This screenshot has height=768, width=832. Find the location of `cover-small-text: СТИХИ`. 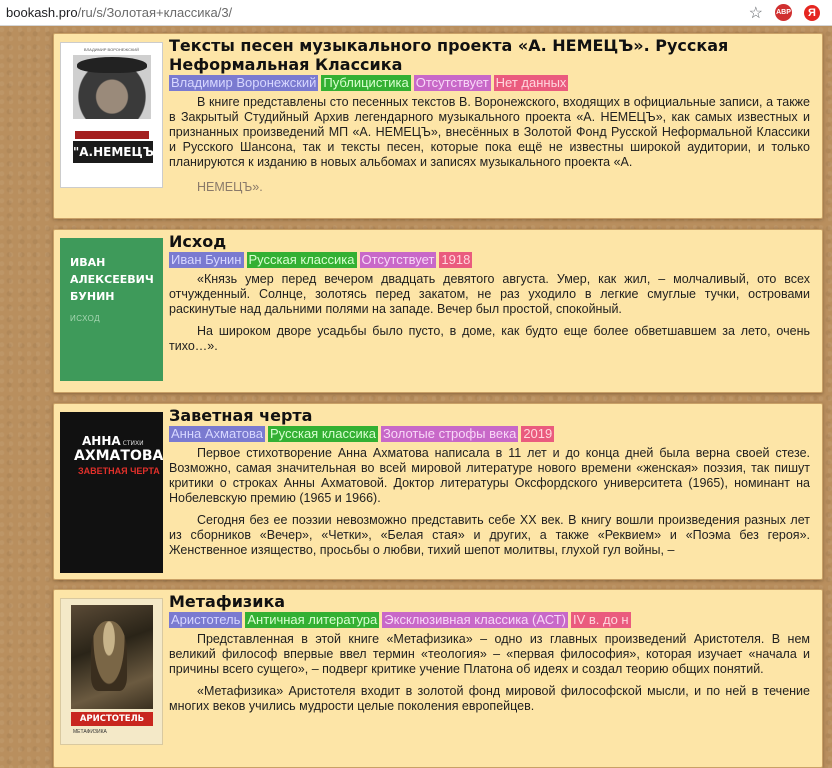

cover-small-text: СТИХИ is located at coordinates (133, 443).